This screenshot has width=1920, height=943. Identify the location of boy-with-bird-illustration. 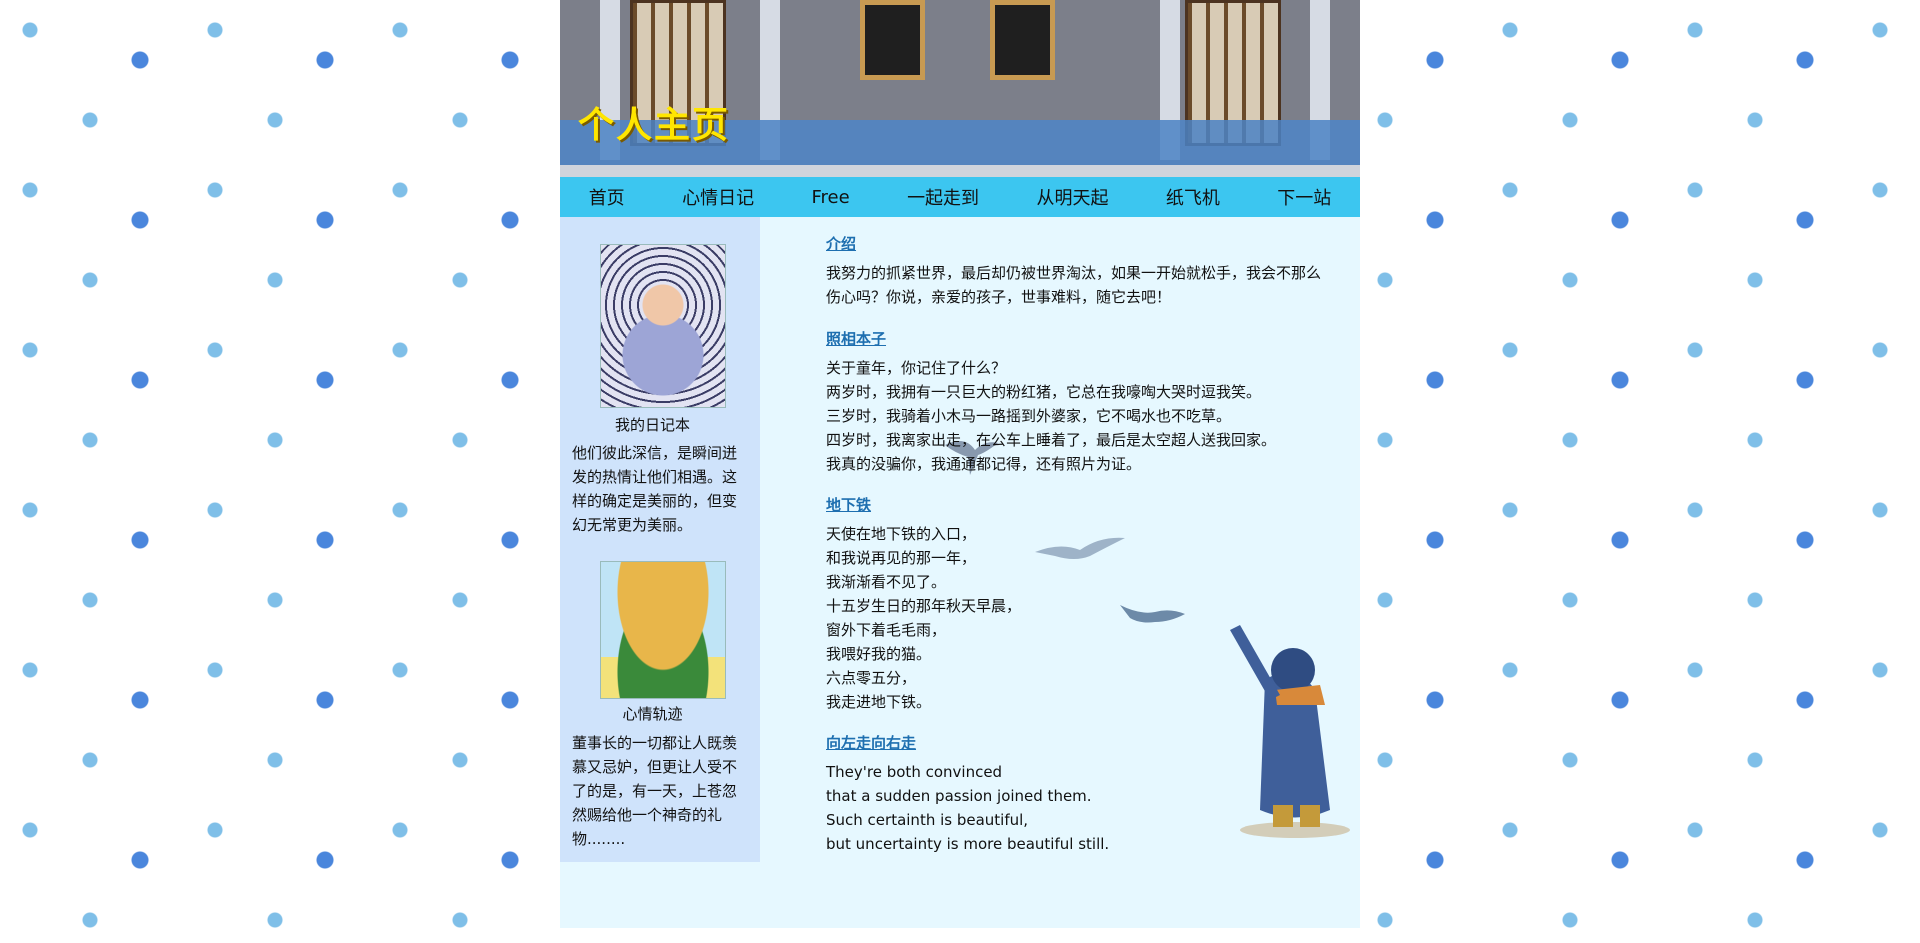
(1290, 731).